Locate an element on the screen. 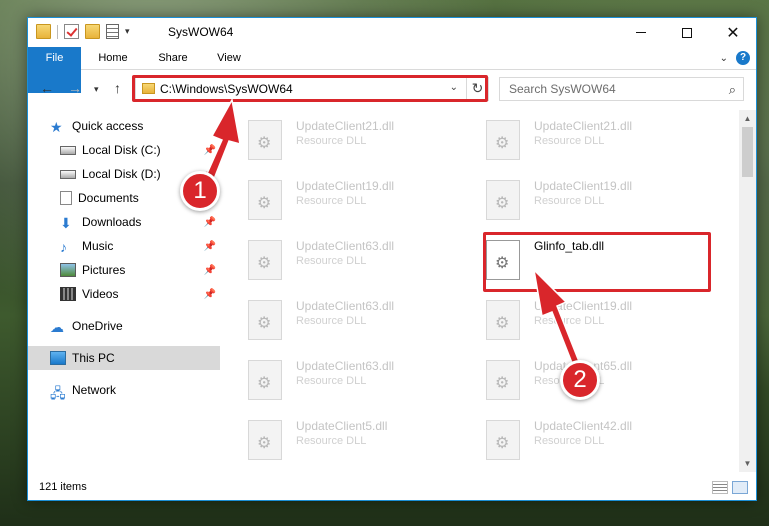  step-1-badge: 1 is located at coordinates (200, 191).